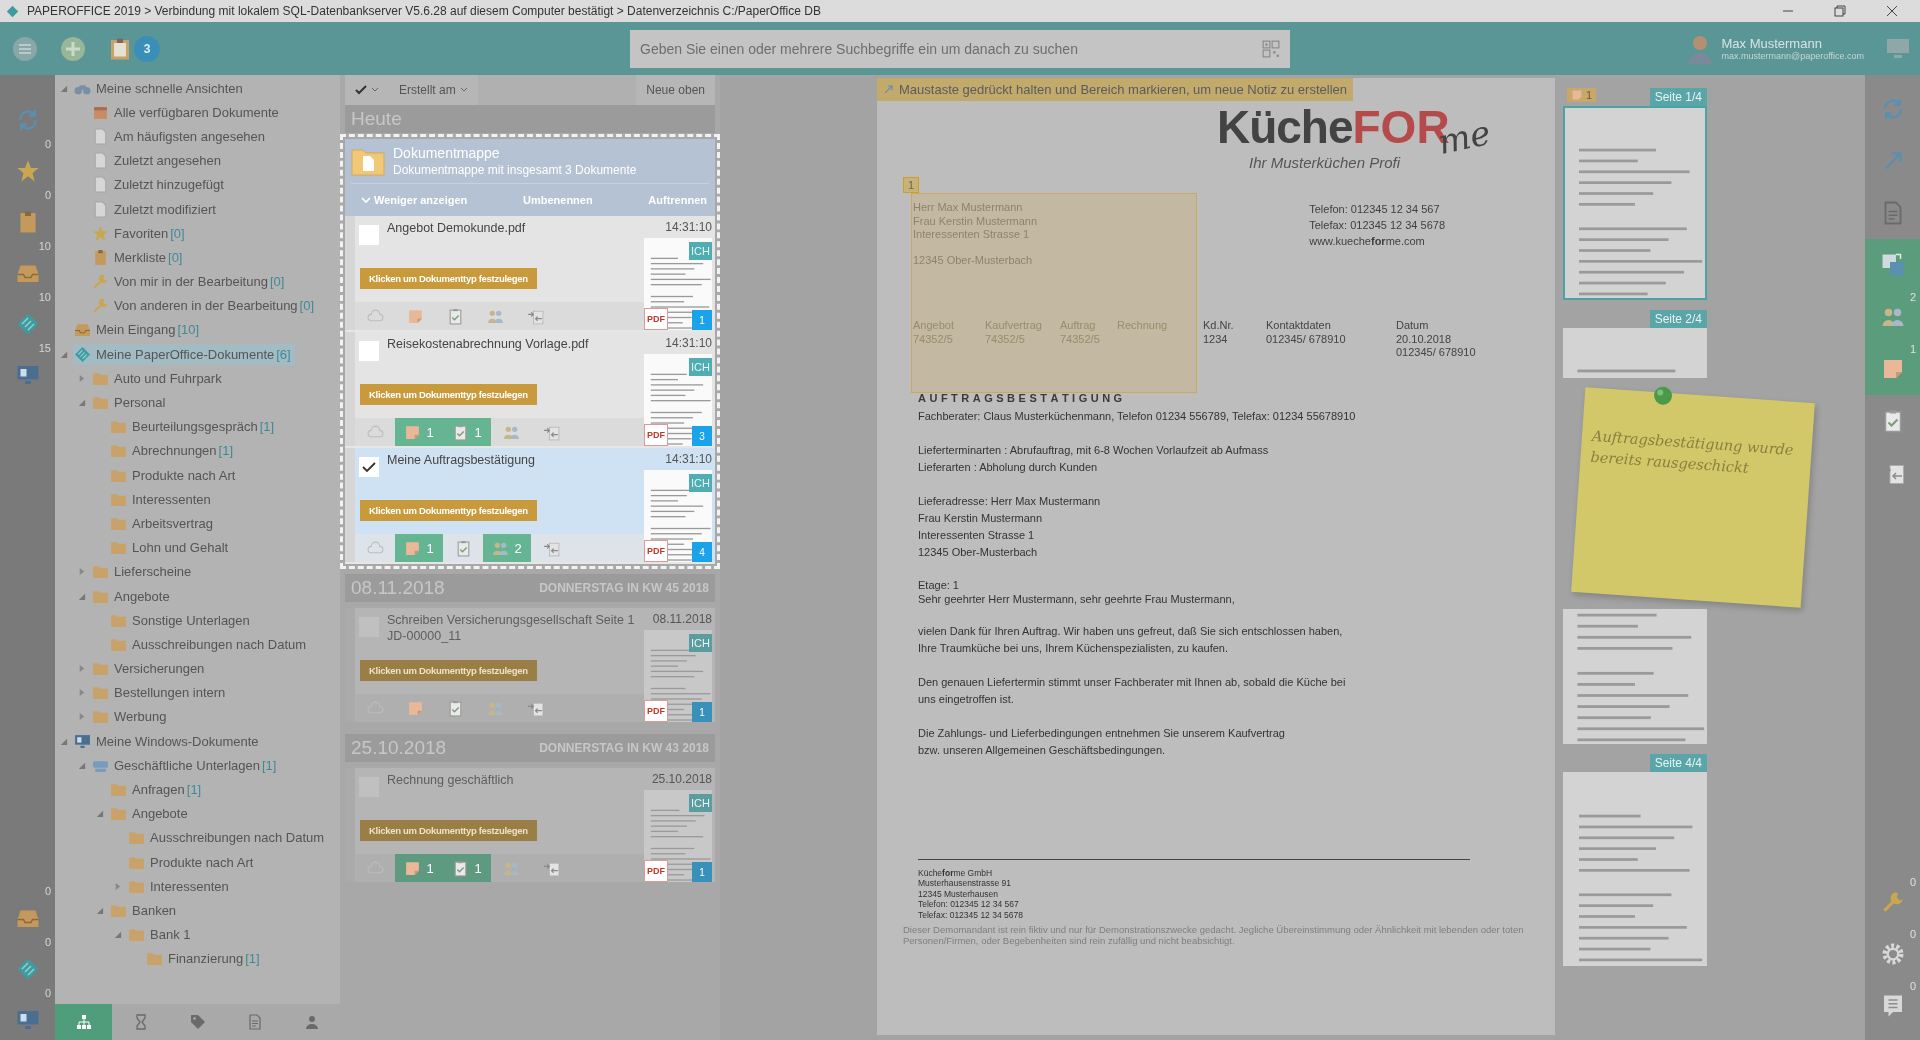 Image resolution: width=1920 pixels, height=1040 pixels. What do you see at coordinates (168, 741) in the screenshot?
I see `tree-item: Meine Windows-Dokumente` at bounding box center [168, 741].